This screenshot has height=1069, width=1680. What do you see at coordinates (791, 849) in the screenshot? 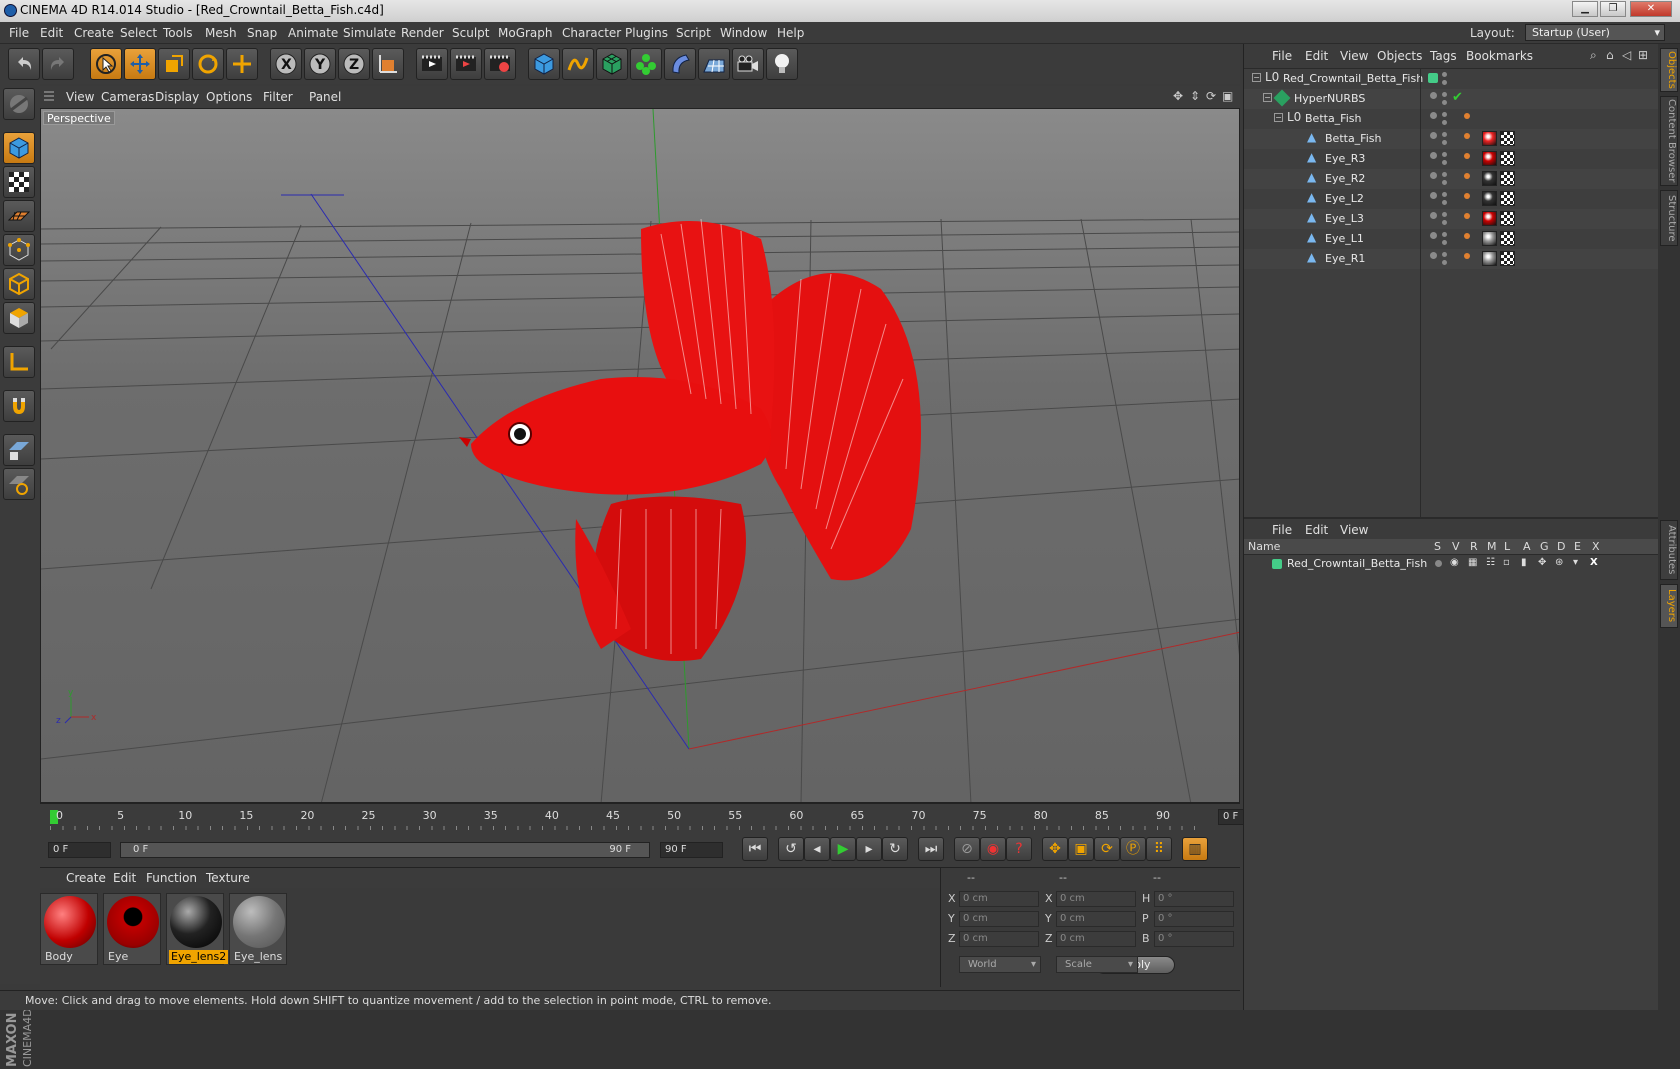
I see `go-to-previous-key-button: ↺` at bounding box center [791, 849].